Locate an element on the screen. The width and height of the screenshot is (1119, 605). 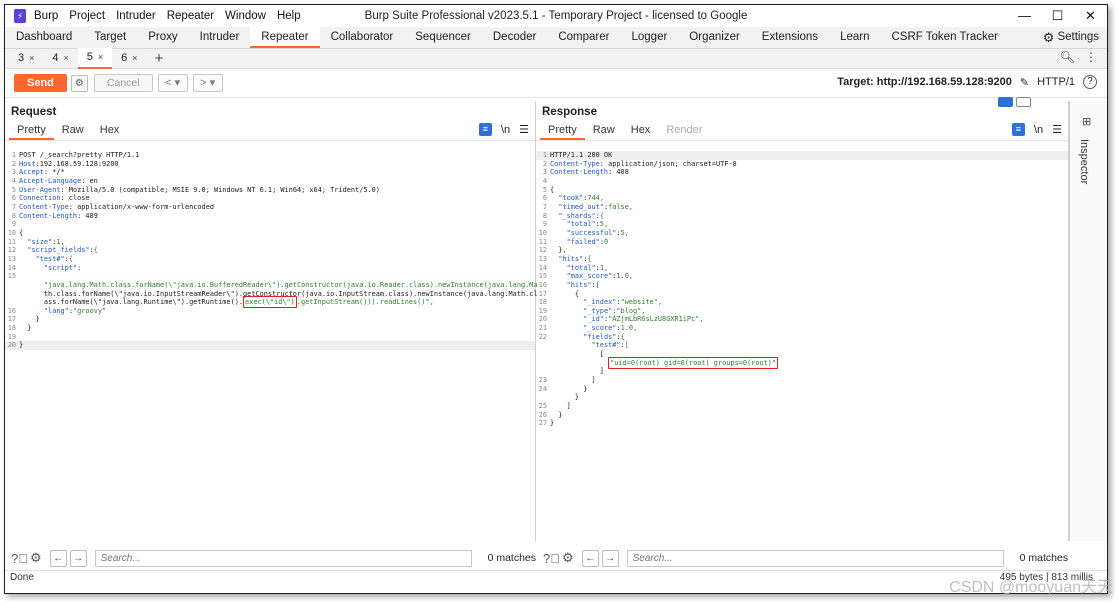
close-icon: ✕ is located at coordinates (1090, 16).